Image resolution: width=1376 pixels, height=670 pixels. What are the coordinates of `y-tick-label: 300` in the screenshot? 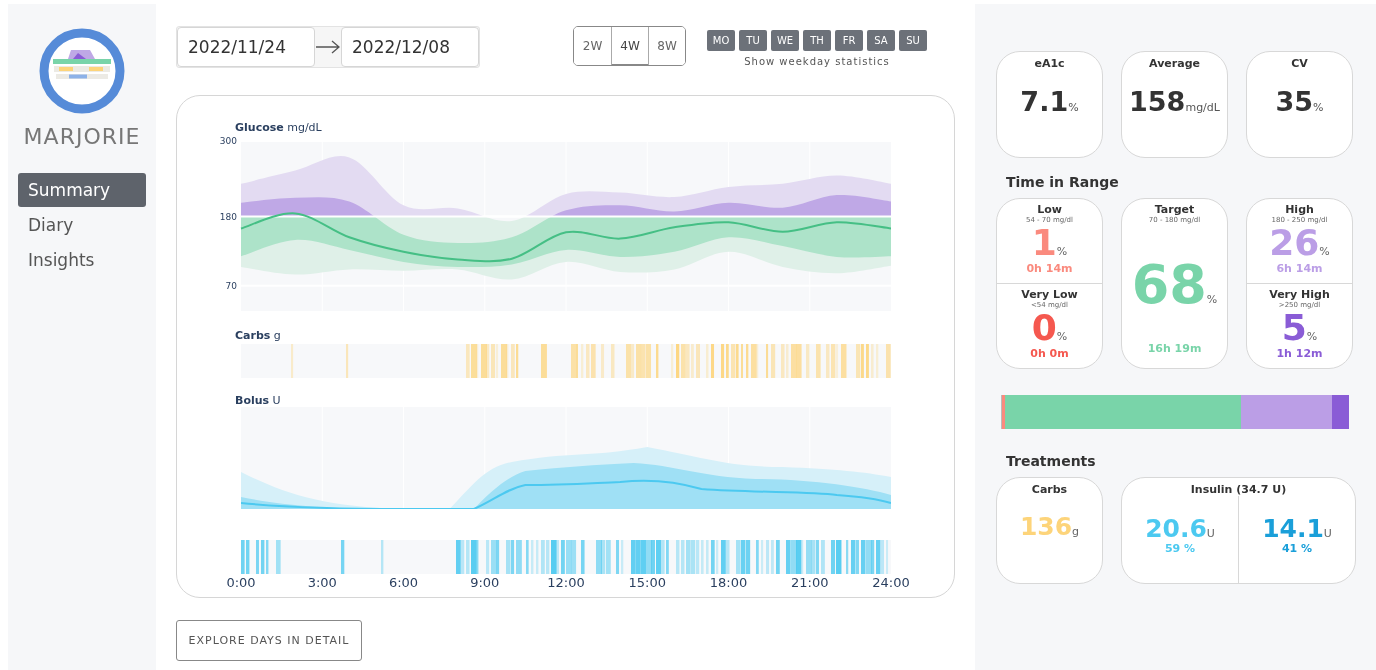 It's located at (228, 141).